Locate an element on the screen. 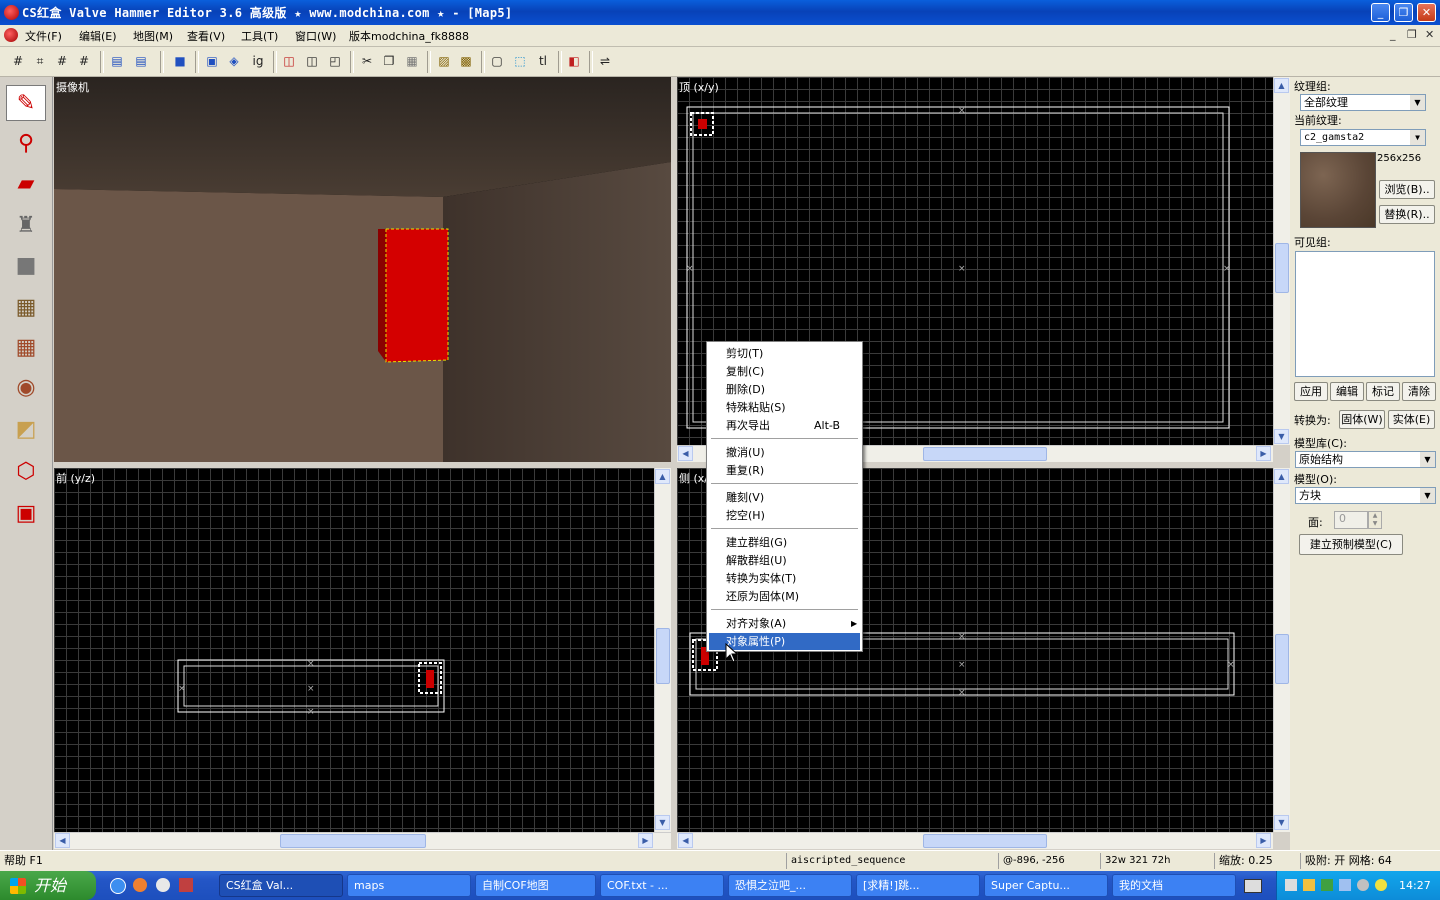 The height and width of the screenshot is (900, 1440). selection-tool-icon: ✎ is located at coordinates (26, 103).